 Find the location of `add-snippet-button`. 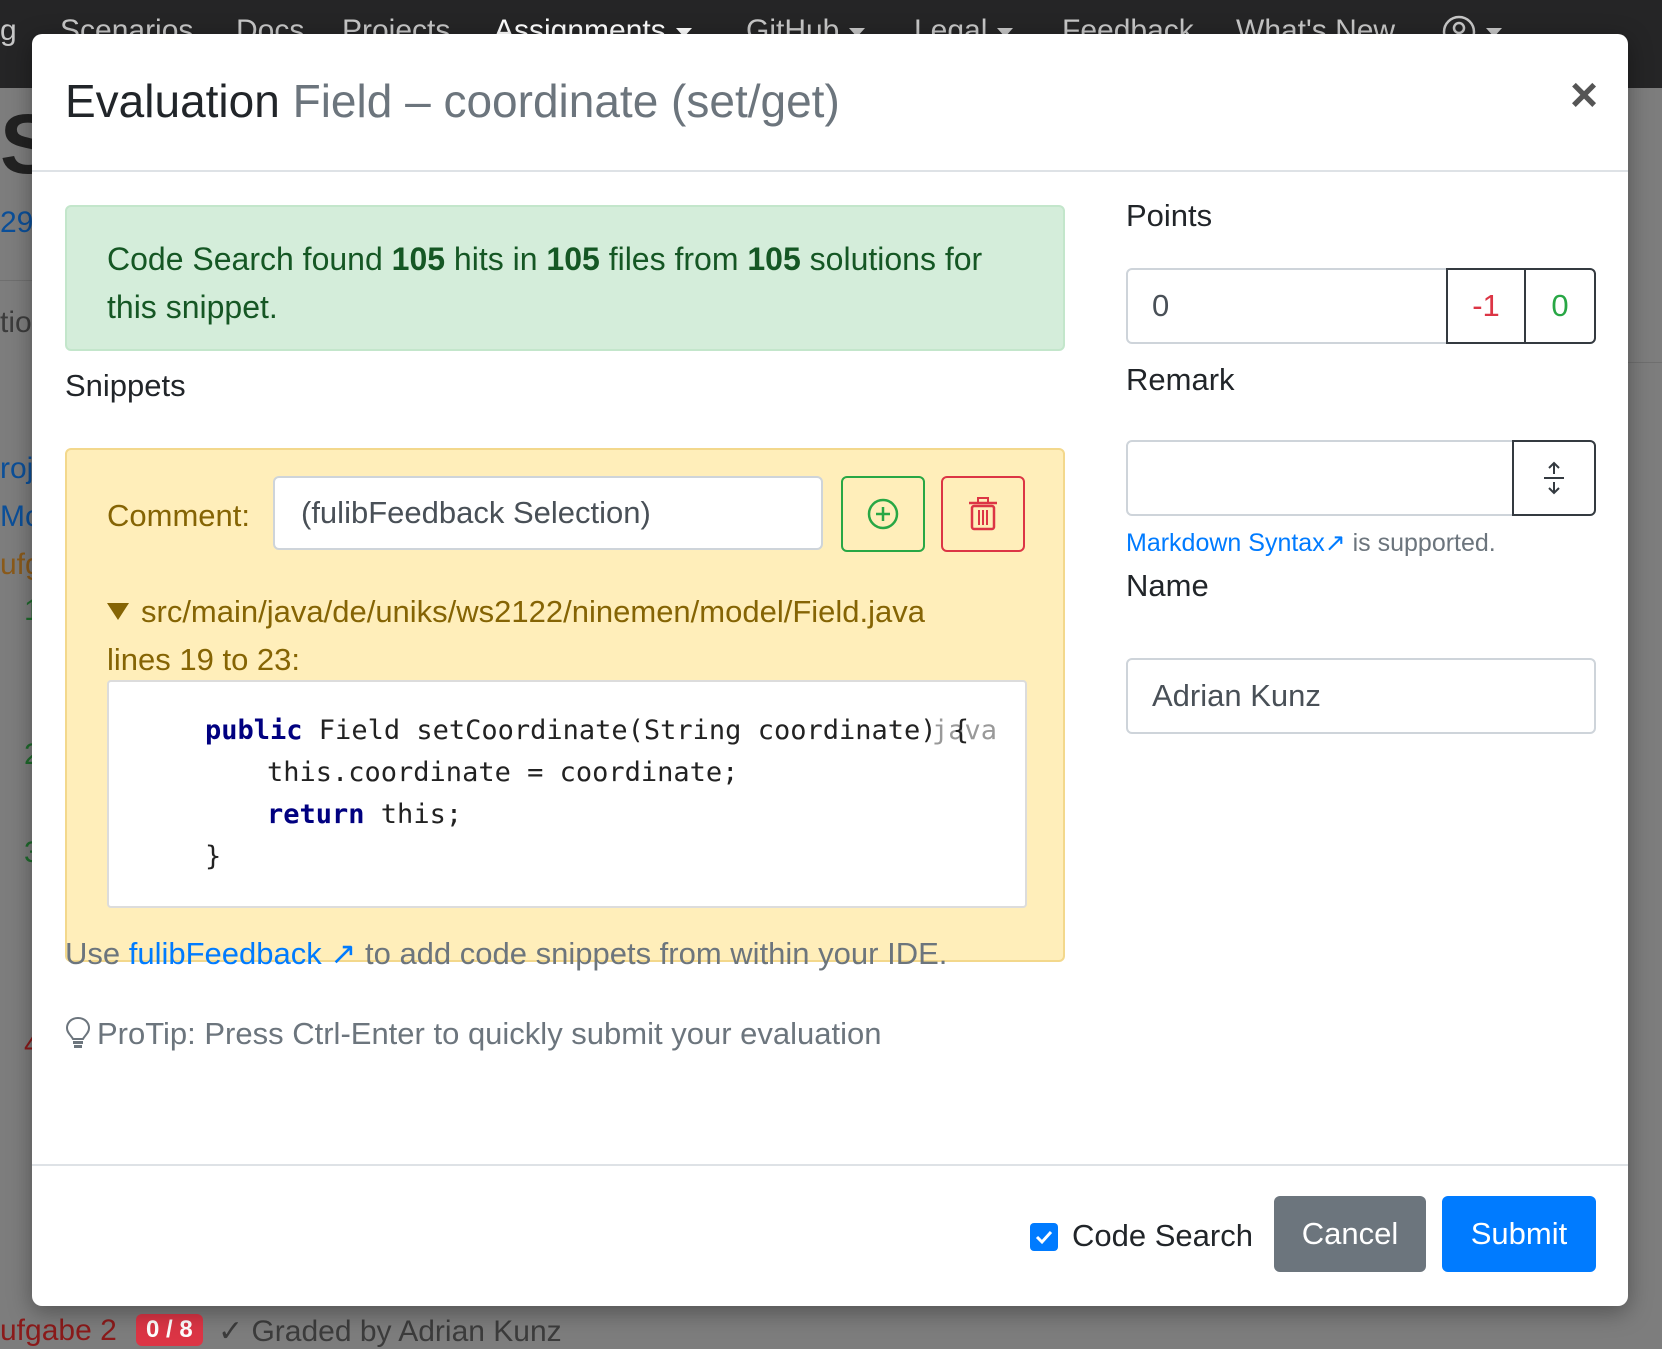

add-snippet-button is located at coordinates (883, 514).